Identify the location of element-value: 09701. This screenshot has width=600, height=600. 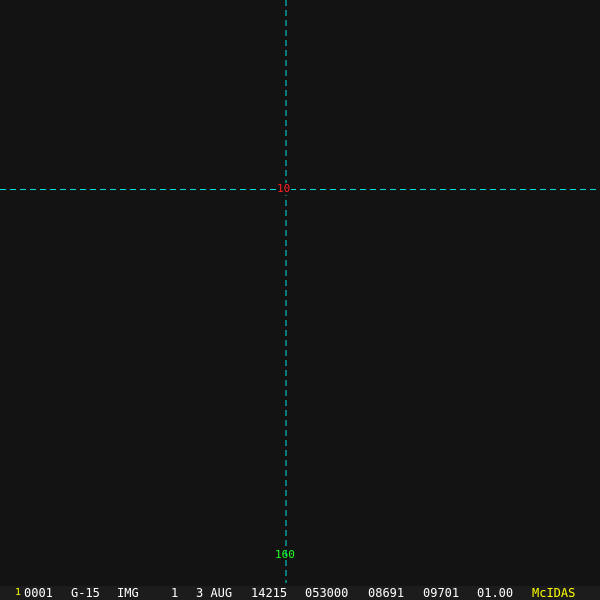
(441, 593).